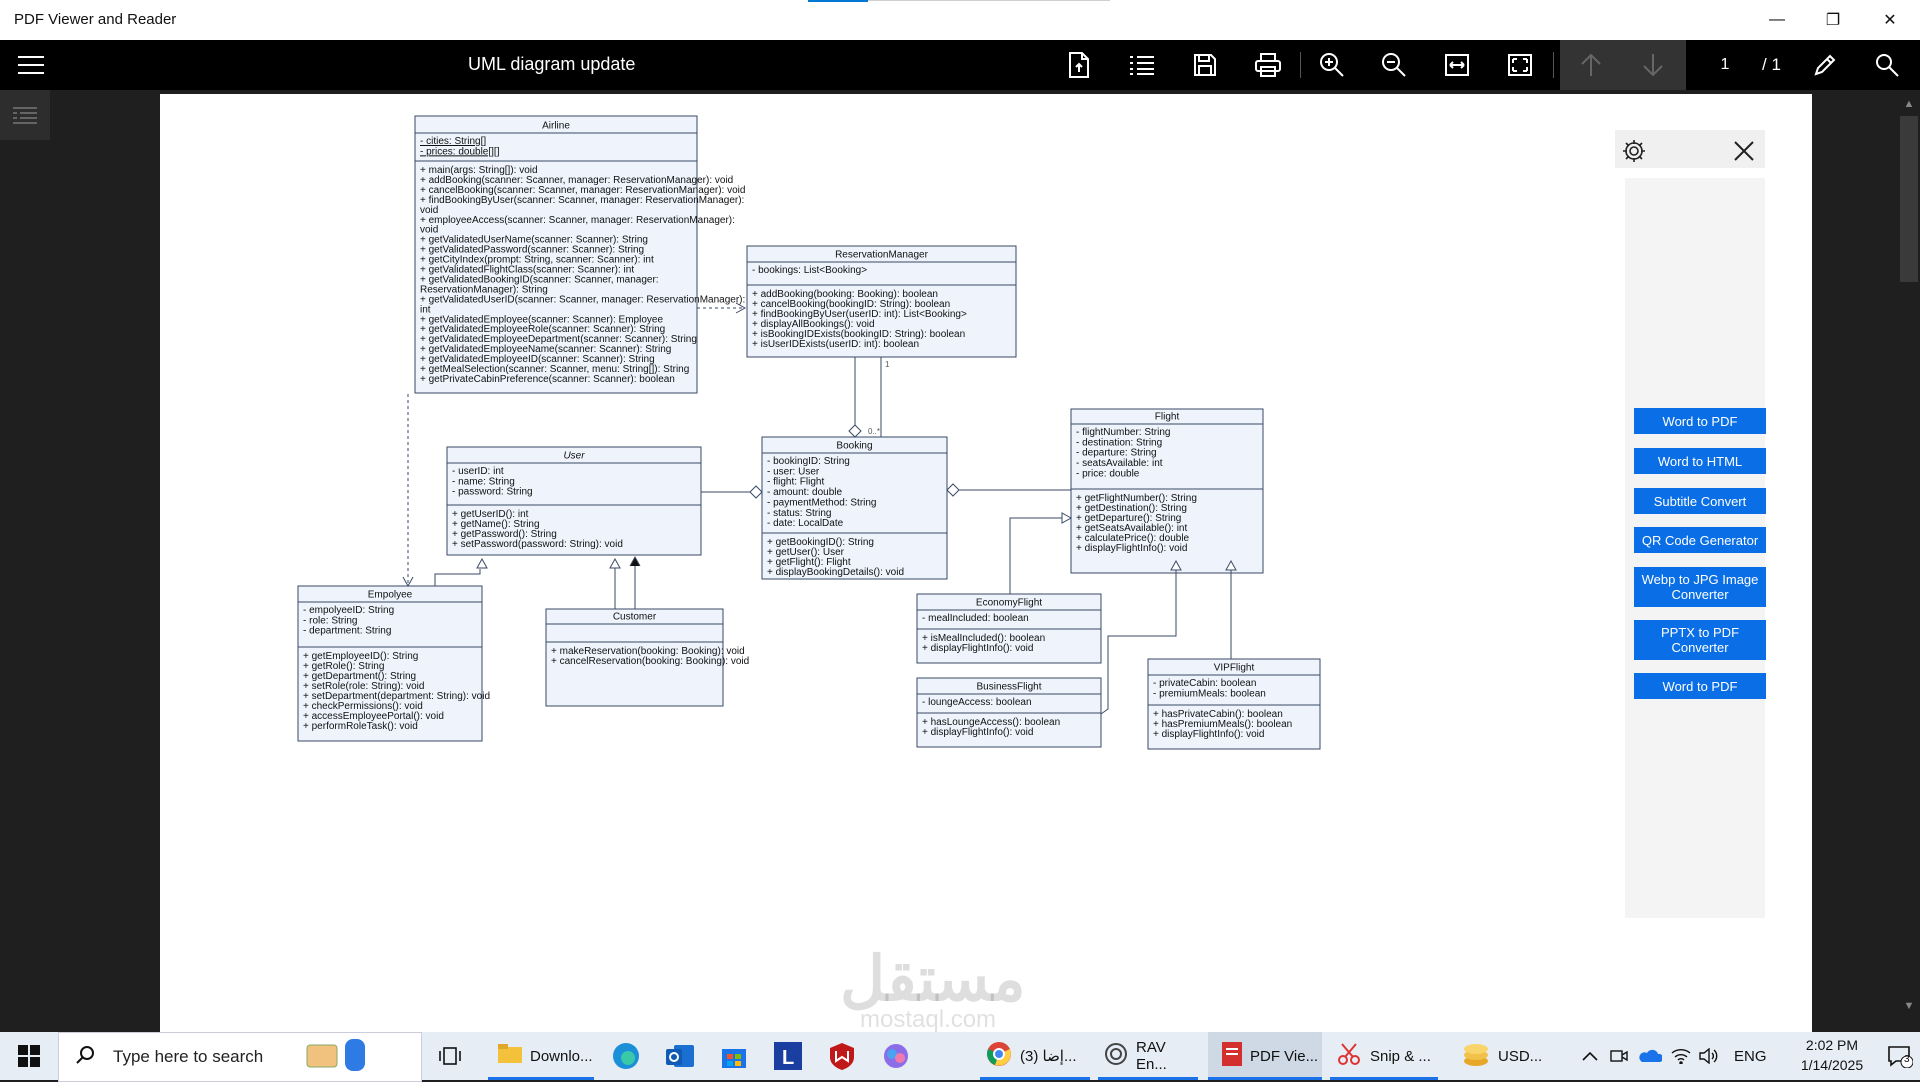  Describe the element at coordinates (1909, 563) in the screenshot. I see `vertical-scrollbar: ▲ ▼` at that location.